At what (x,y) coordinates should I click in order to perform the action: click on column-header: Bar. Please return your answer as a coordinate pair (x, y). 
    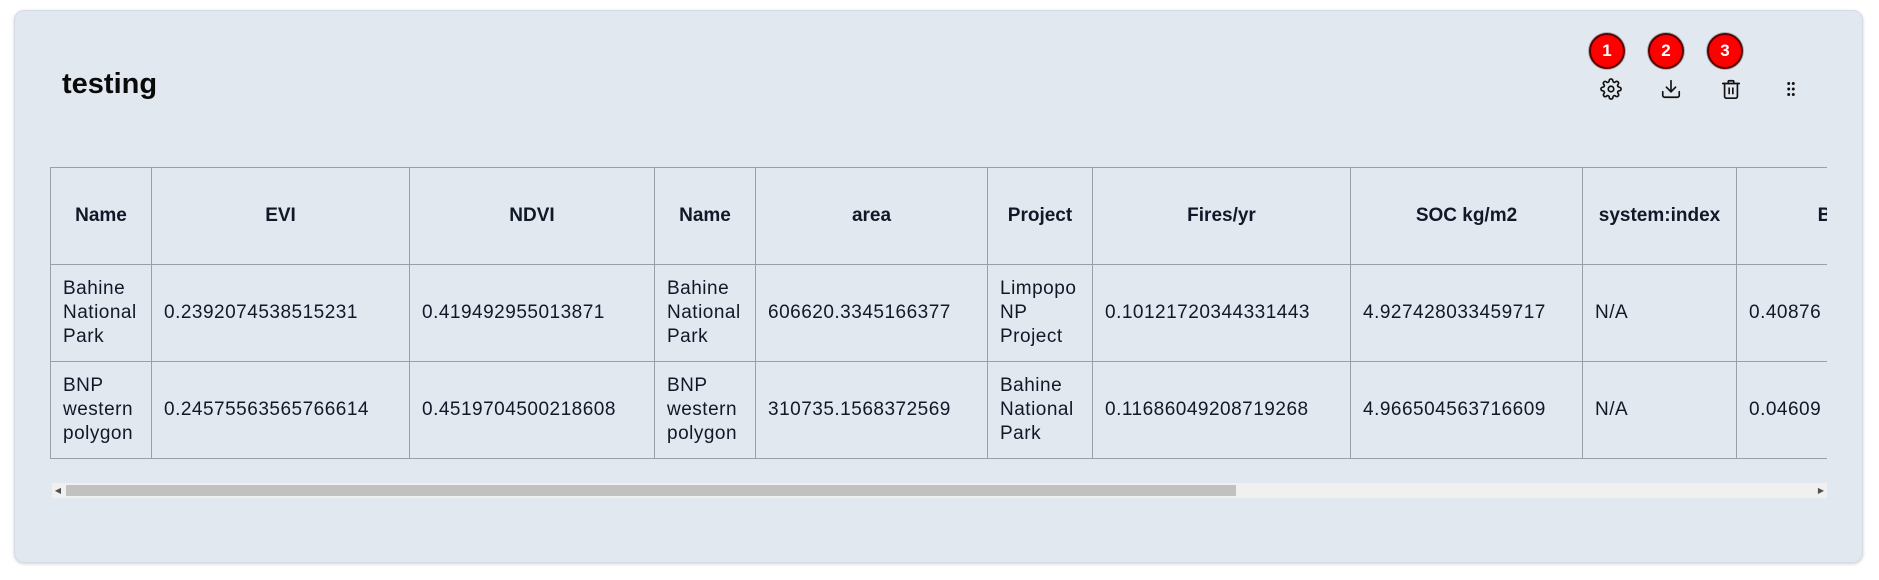
    Looking at the image, I should click on (1781, 216).